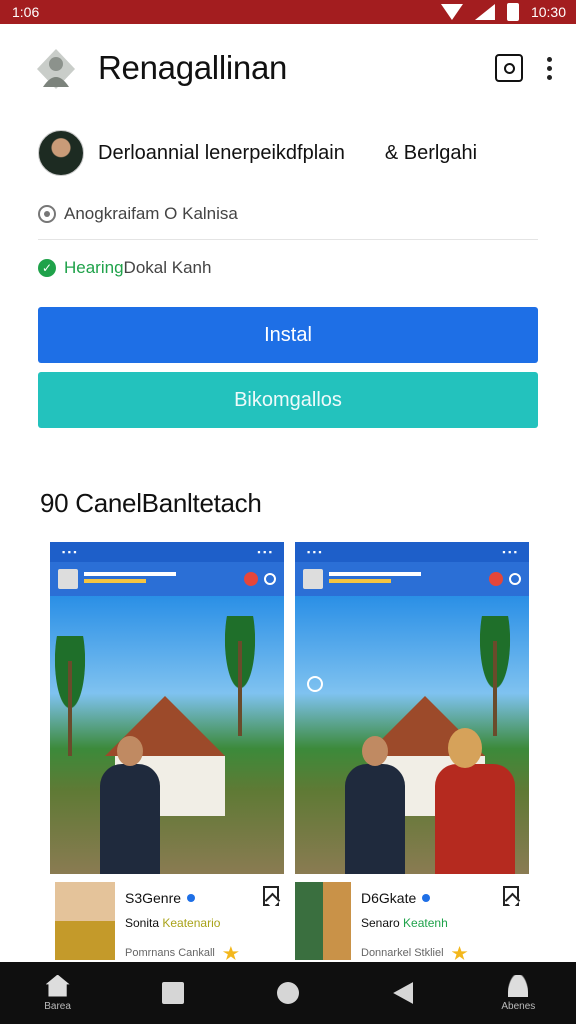 The image size is (576, 1024). What do you see at coordinates (451, 12) in the screenshot?
I see `wifi-icon` at bounding box center [451, 12].